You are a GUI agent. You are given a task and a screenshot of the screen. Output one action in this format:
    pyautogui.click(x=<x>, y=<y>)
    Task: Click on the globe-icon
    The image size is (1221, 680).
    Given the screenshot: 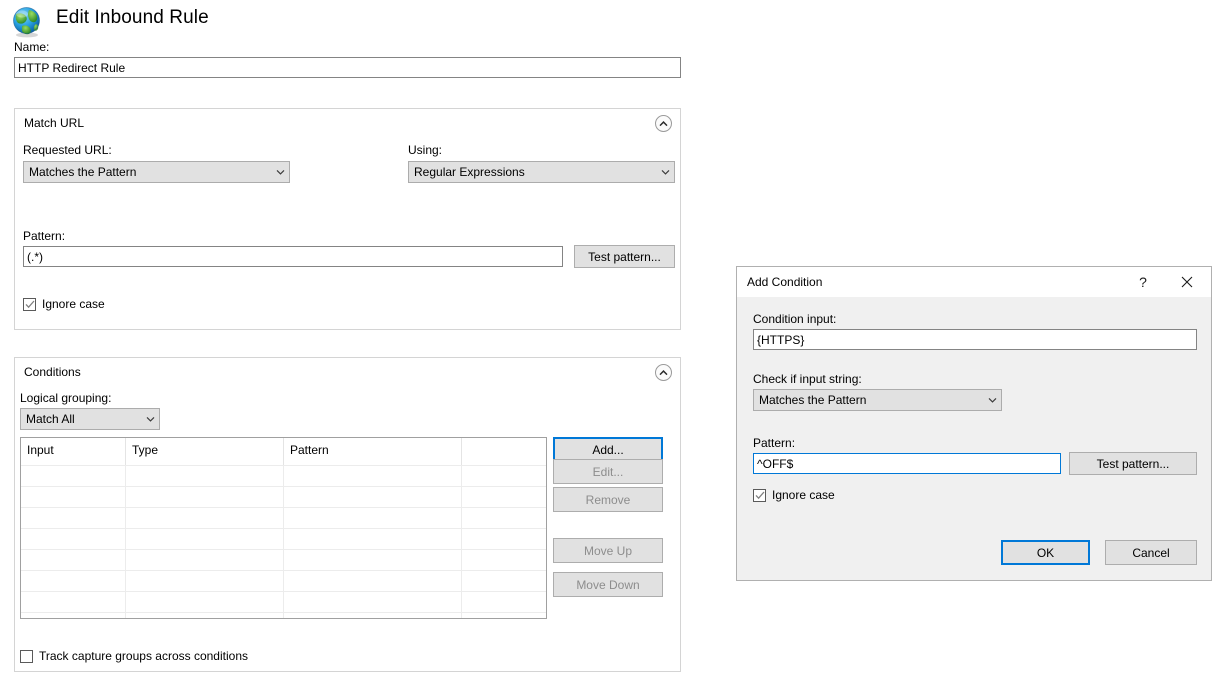 What is the action you would take?
    pyautogui.click(x=27, y=22)
    